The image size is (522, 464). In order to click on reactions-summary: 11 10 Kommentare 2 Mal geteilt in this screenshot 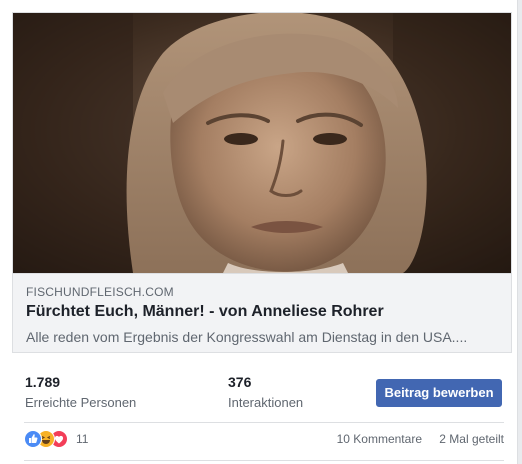, I will do `click(264, 440)`.